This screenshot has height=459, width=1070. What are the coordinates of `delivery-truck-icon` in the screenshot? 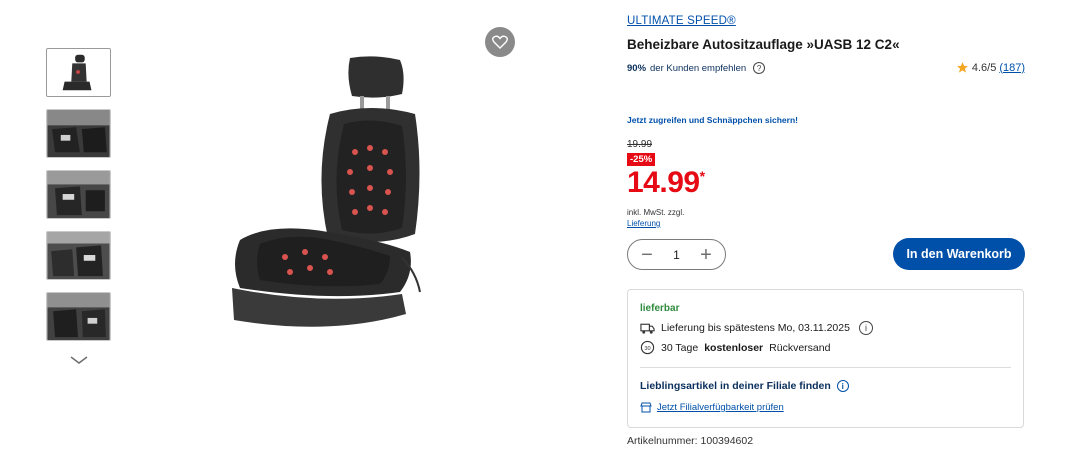 It's located at (647, 328).